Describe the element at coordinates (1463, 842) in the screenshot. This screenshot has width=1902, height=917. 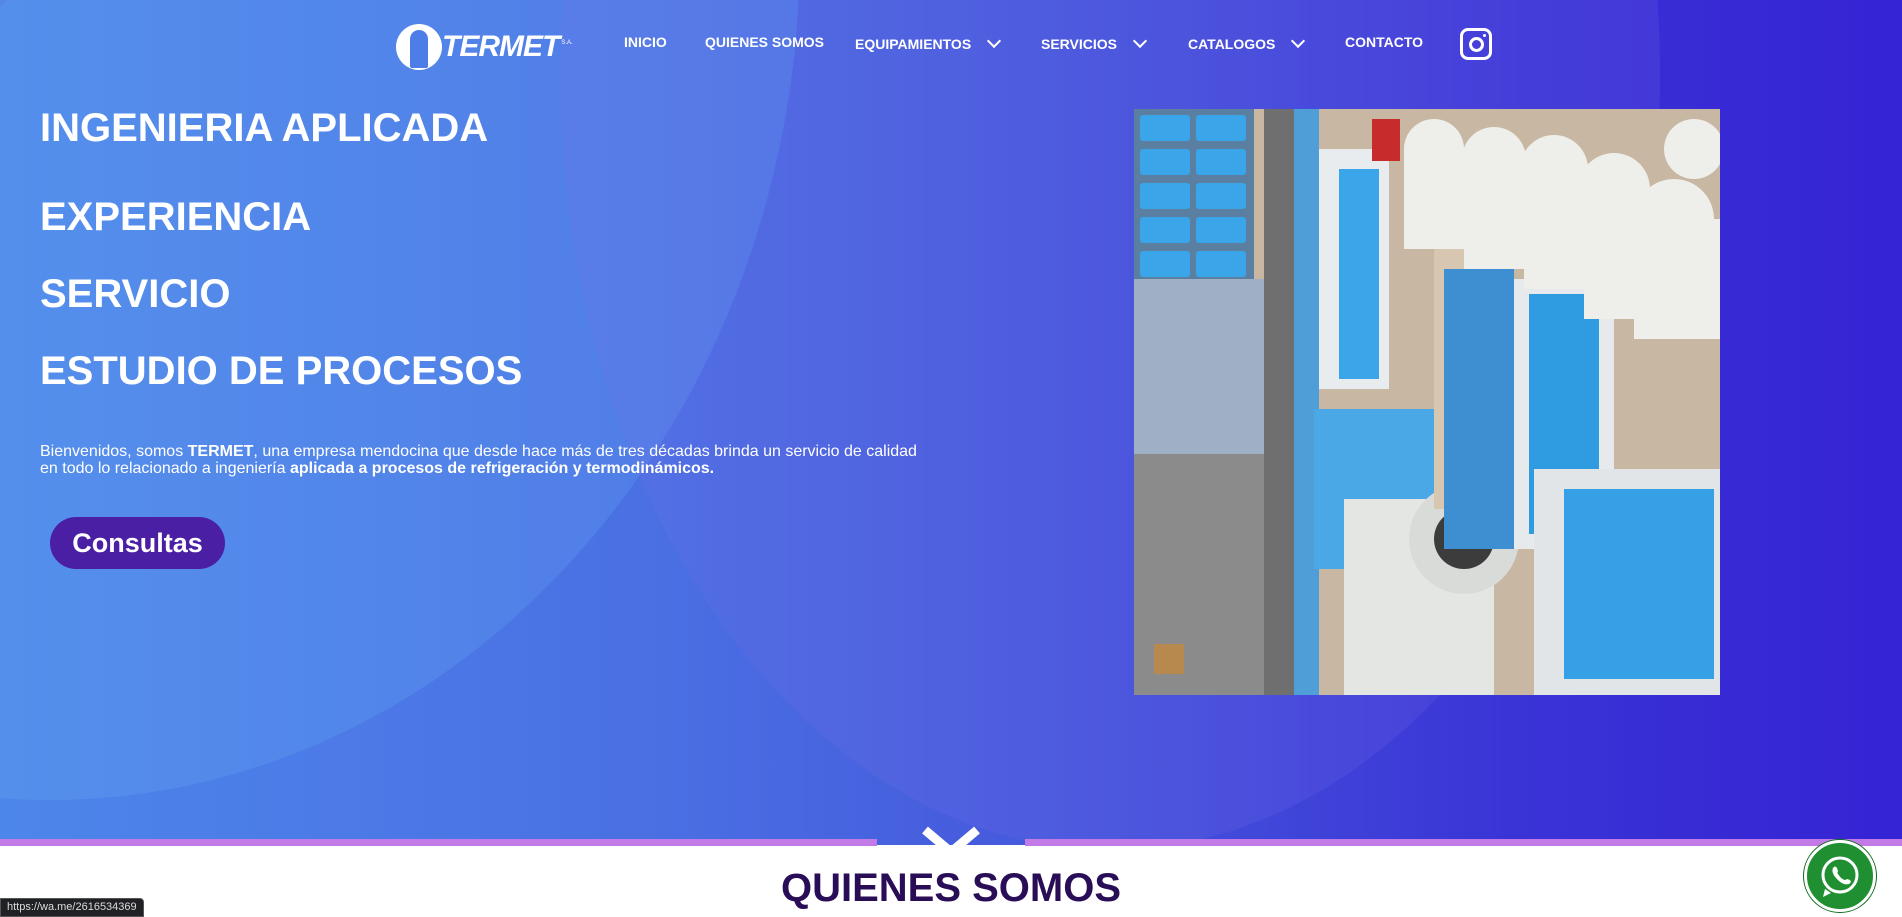
I see `section-divider-right` at that location.